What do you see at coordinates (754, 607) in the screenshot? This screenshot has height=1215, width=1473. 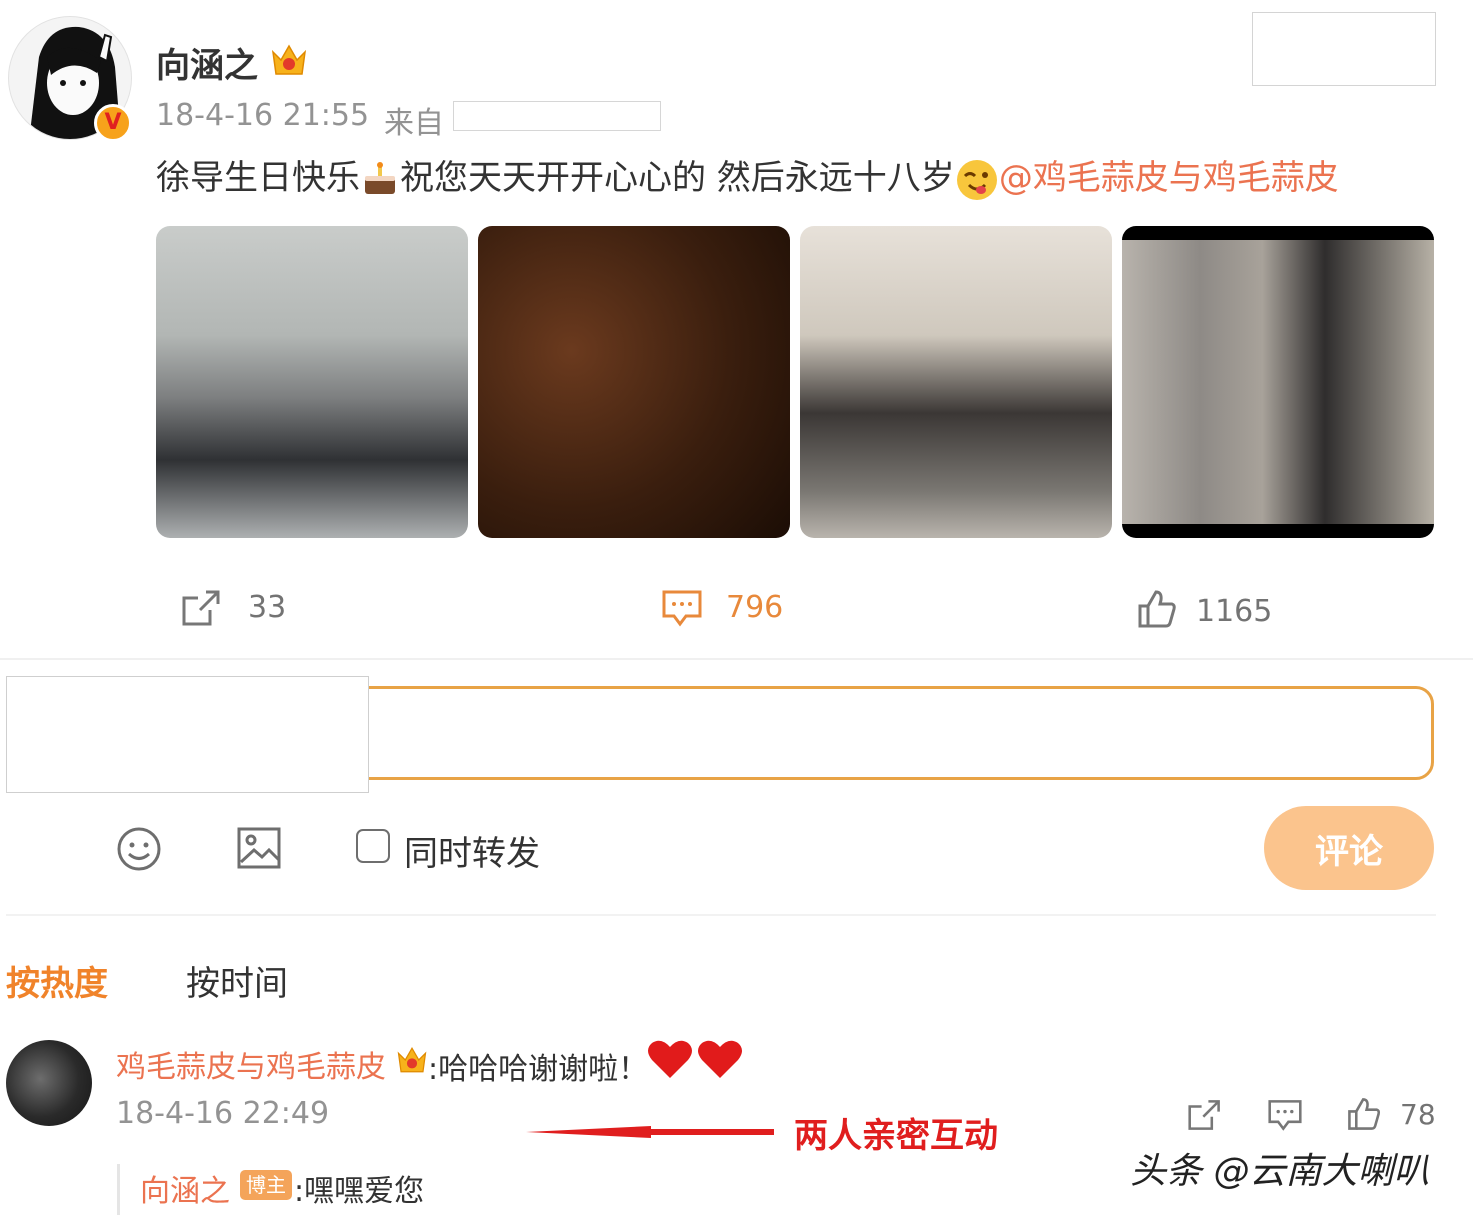 I see `comment-count: 796` at bounding box center [754, 607].